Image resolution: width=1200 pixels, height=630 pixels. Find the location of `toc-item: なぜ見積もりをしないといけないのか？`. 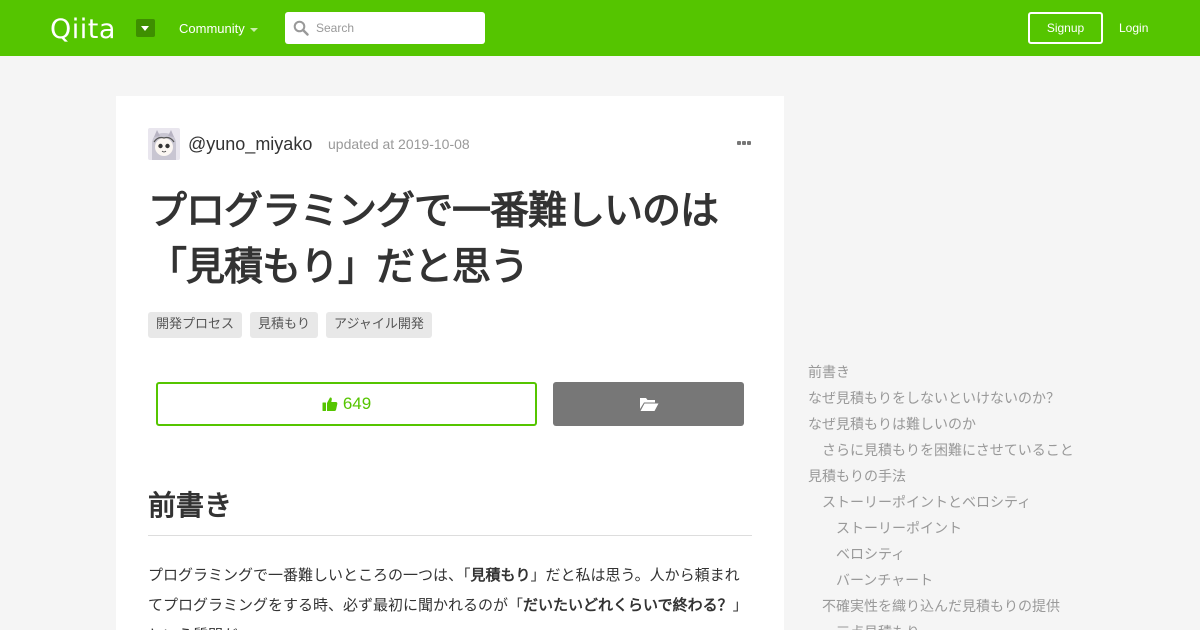

toc-item: なぜ見積もりをしないといけないのか？ is located at coordinates (988, 399).